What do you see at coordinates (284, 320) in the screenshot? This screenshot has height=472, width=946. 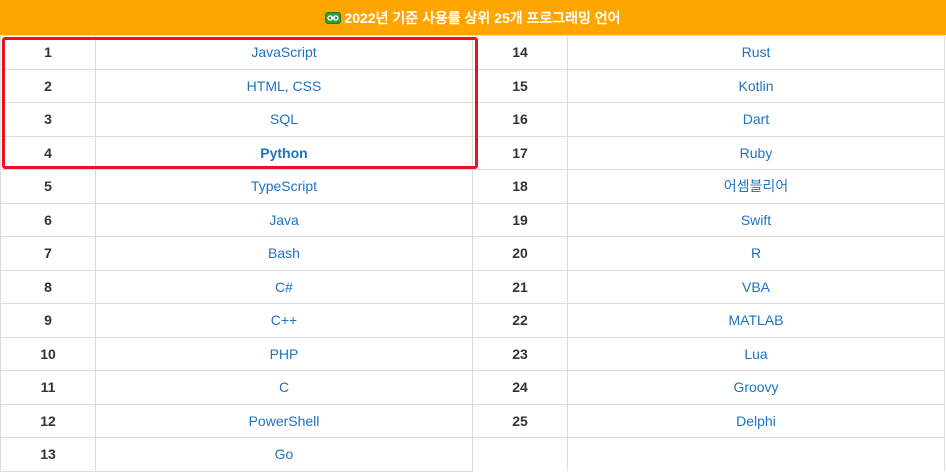 I see `language-link: C++` at bounding box center [284, 320].